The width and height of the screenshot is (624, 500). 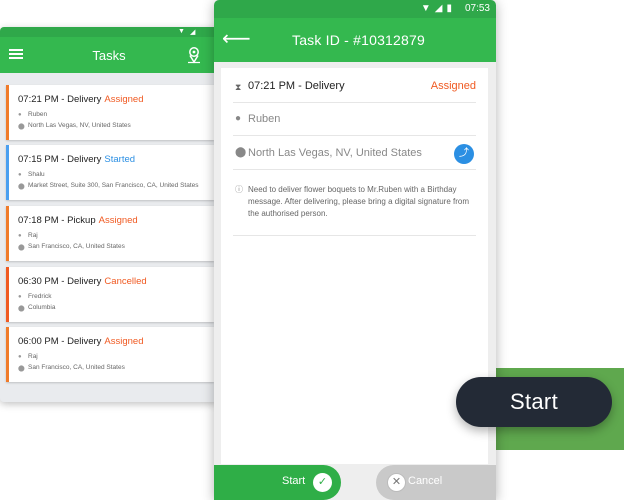 I want to click on page-title: Task ID - #10312879, so click(x=358, y=40).